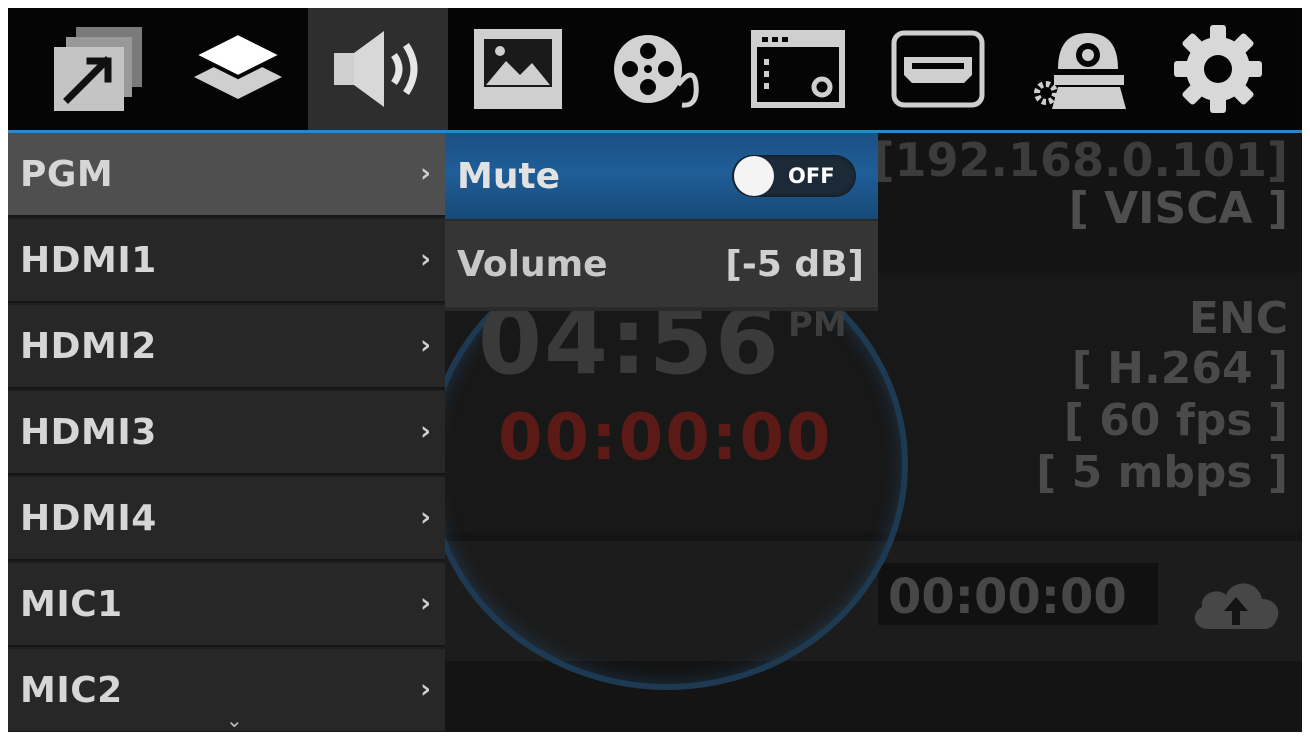  What do you see at coordinates (817, 325) in the screenshot?
I see `clock-ampm: PM` at bounding box center [817, 325].